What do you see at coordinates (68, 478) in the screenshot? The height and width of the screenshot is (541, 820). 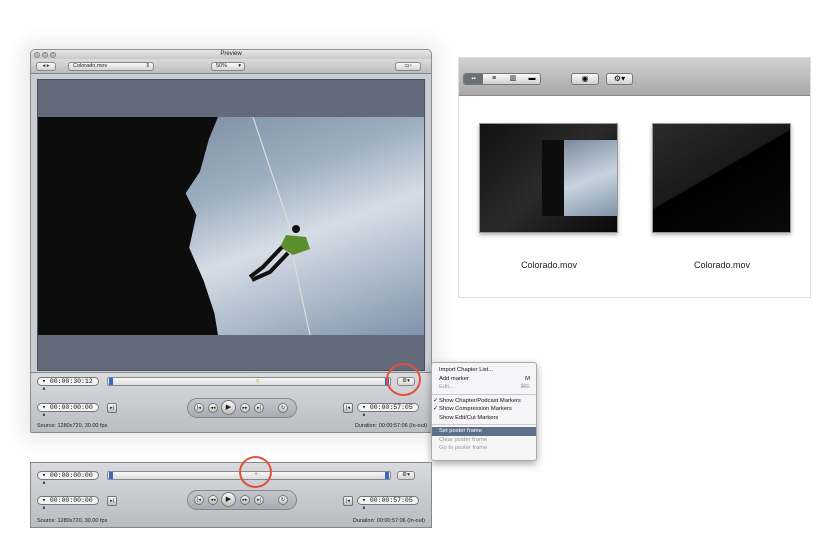 I see `current-timecode: ▾ 00:00:00:00 ▴` at bounding box center [68, 478].